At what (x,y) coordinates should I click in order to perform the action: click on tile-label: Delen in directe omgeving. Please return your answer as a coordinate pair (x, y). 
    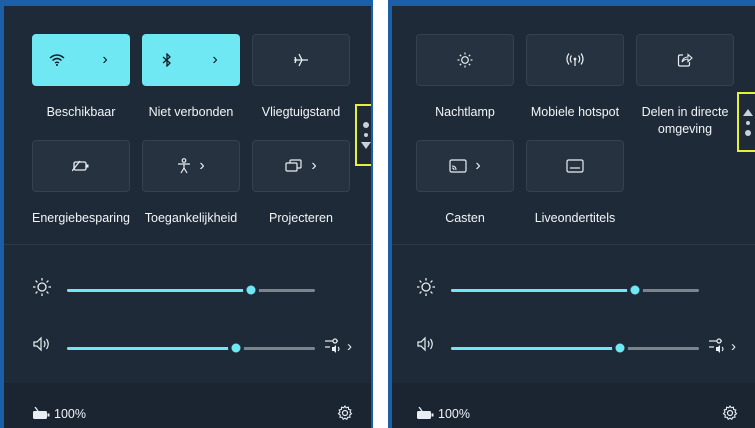
    Looking at the image, I should click on (685, 120).